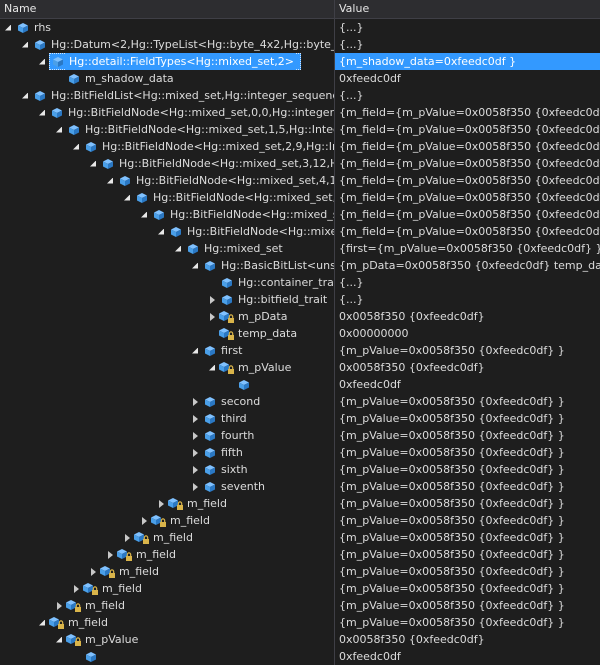  What do you see at coordinates (167, 248) in the screenshot?
I see `name-cell: Hg::mixed_set` at bounding box center [167, 248].